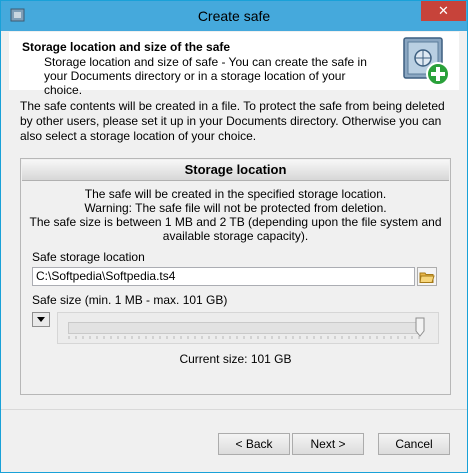  I want to click on current-size-label: Current size: 101 GB, so click(235, 359).